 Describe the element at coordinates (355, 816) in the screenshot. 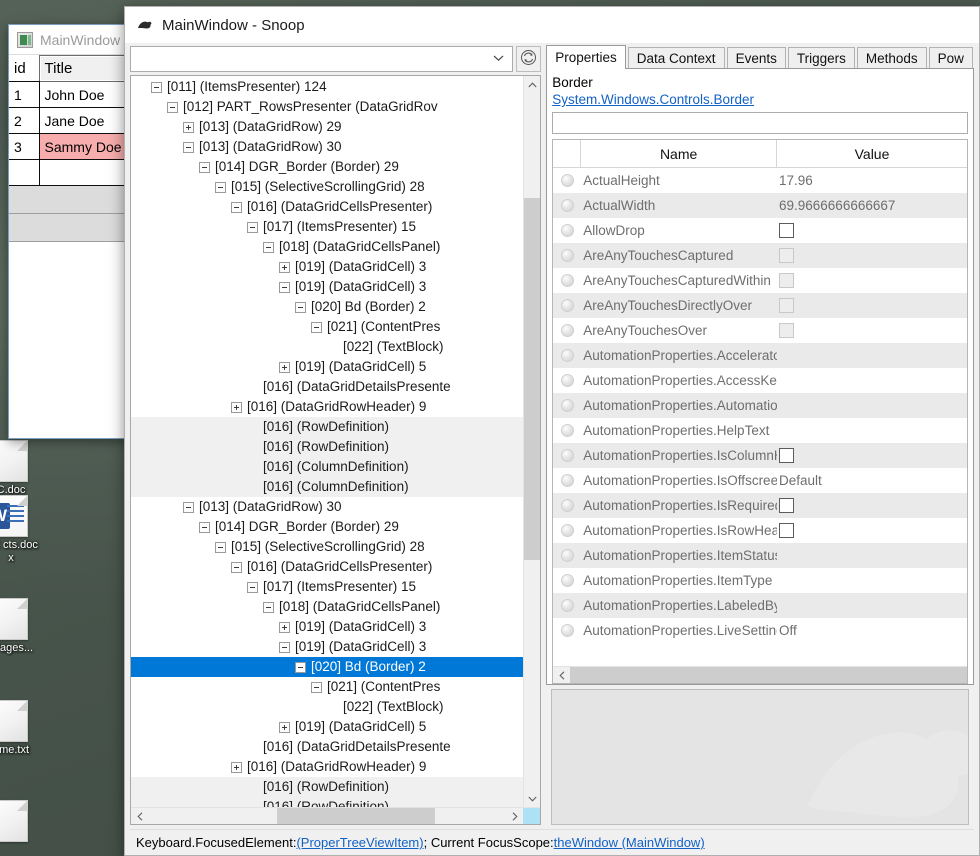

I see `tree-hscroll-thumb` at that location.